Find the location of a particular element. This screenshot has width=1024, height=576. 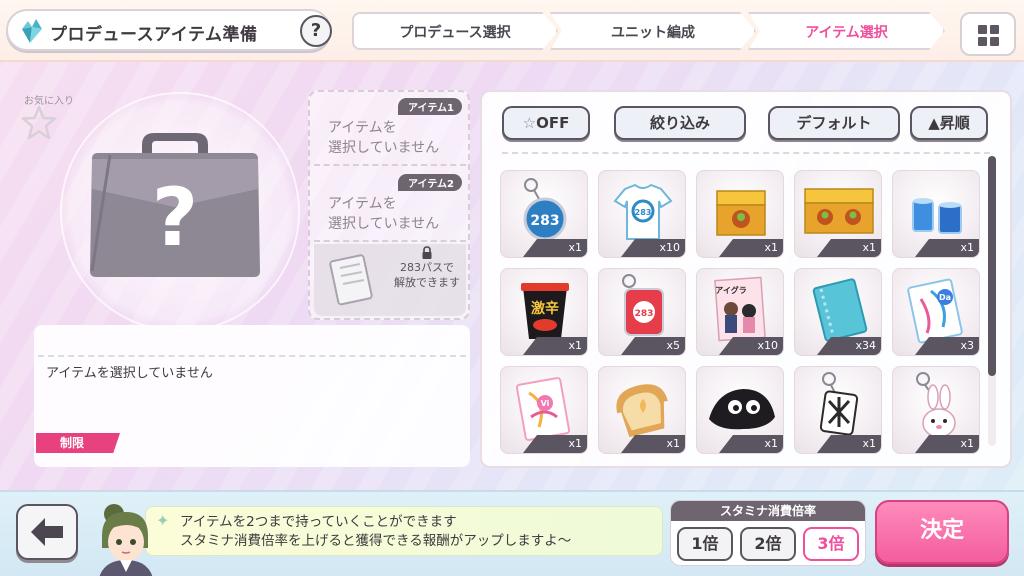

arrow-left-icon is located at coordinates (47, 532).